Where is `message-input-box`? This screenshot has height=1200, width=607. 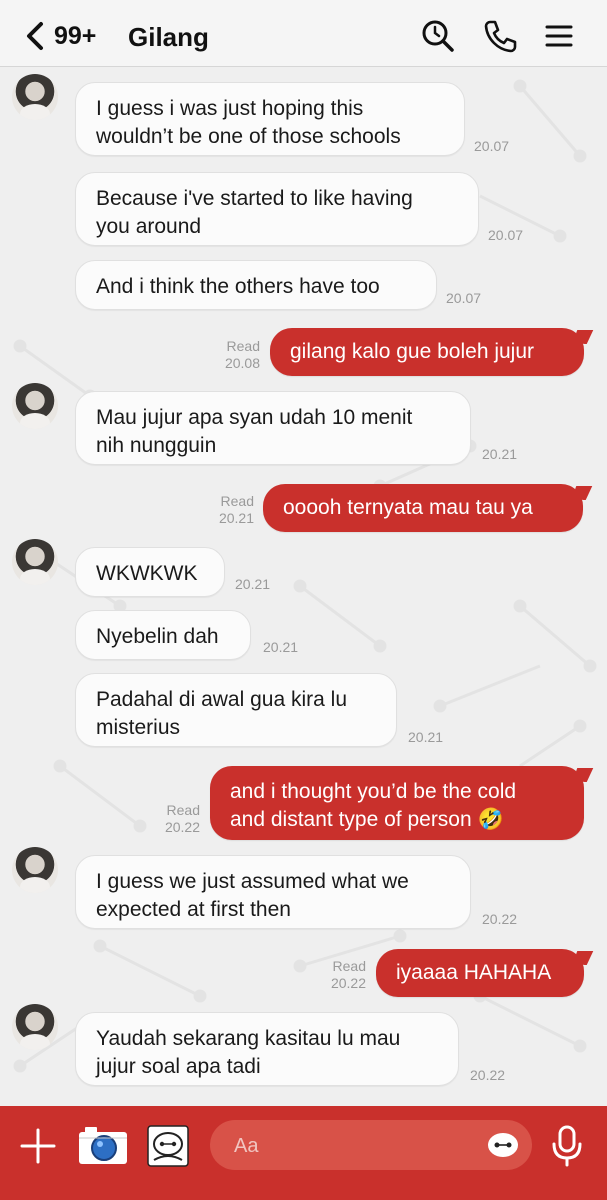 message-input-box is located at coordinates (371, 1145).